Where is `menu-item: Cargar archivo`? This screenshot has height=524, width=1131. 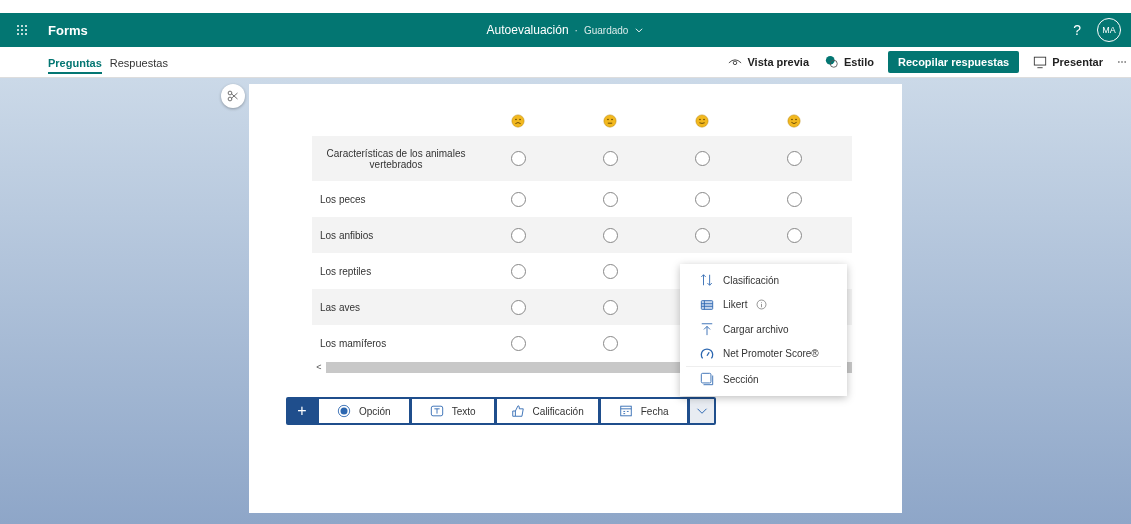
menu-item: Cargar archivo is located at coordinates (763, 329).